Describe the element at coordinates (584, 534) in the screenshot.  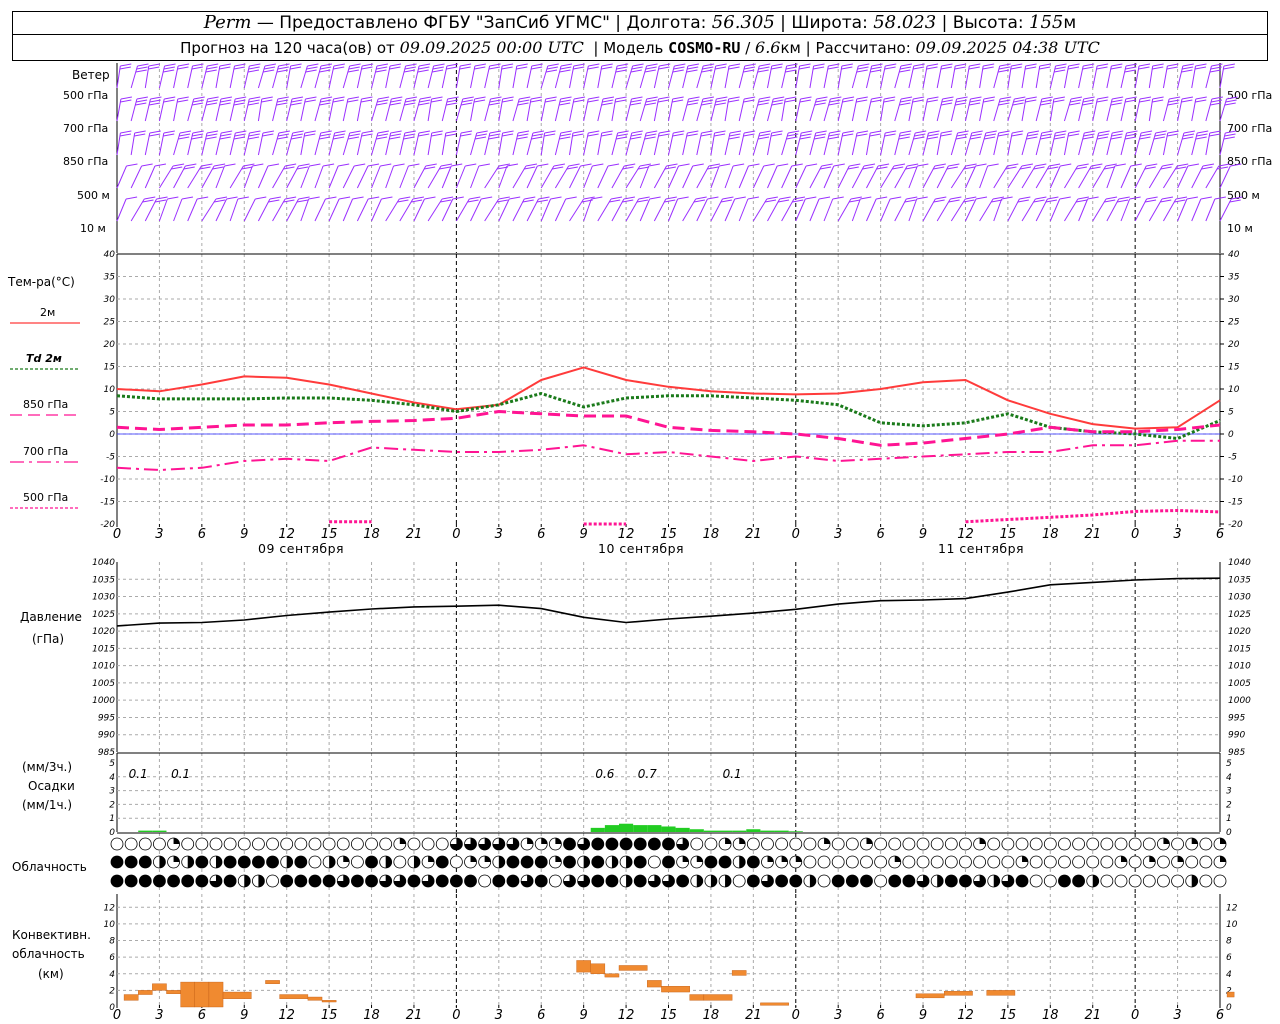
I see `temp-xtick-label: 9` at that location.